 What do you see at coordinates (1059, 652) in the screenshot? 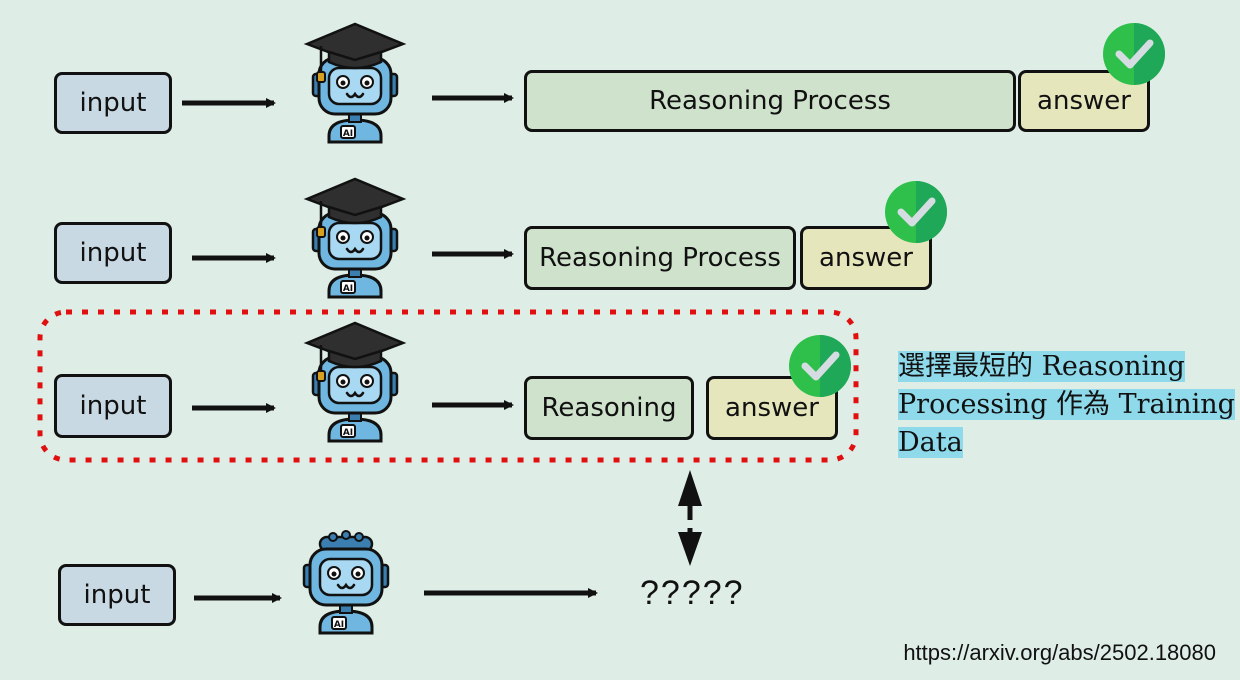
I see `source-url: https://arxiv.org/abs/2502.18080` at bounding box center [1059, 652].